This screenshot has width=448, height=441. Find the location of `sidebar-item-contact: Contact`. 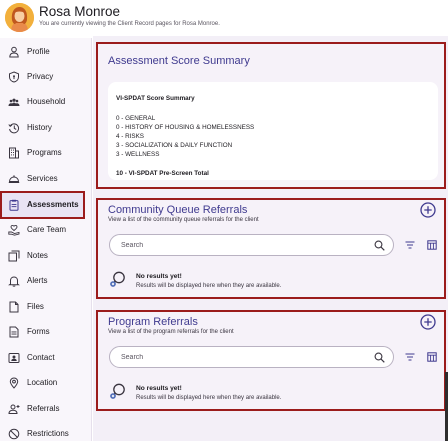

sidebar-item-contact: Contact is located at coordinates (42, 358).